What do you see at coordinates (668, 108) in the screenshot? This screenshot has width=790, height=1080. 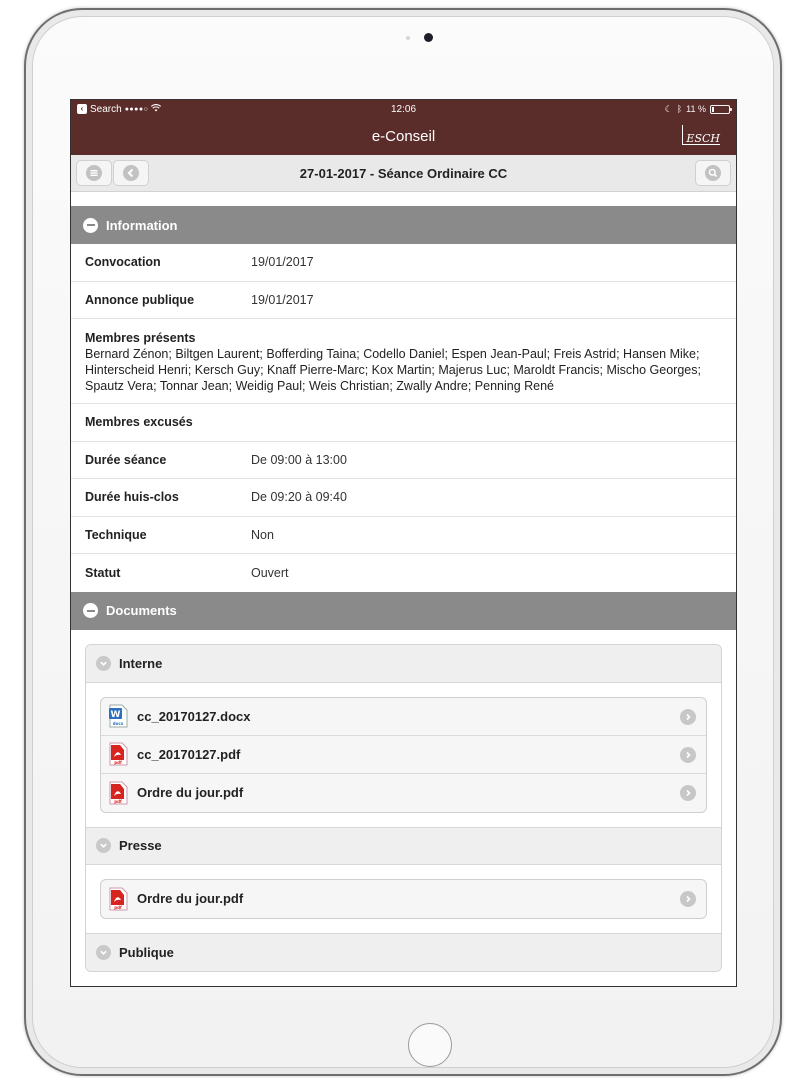 I see `moon-icon: ☾` at bounding box center [668, 108].